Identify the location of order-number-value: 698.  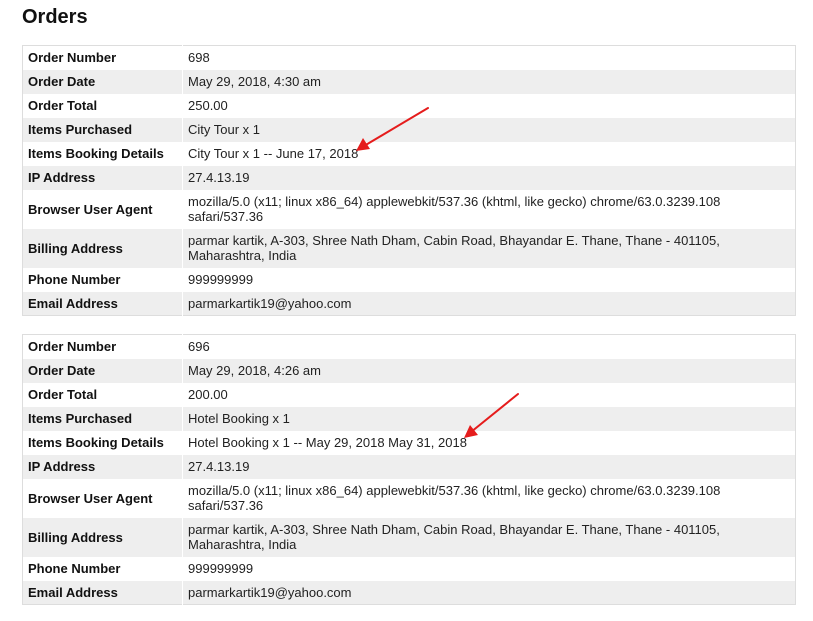
(489, 57).